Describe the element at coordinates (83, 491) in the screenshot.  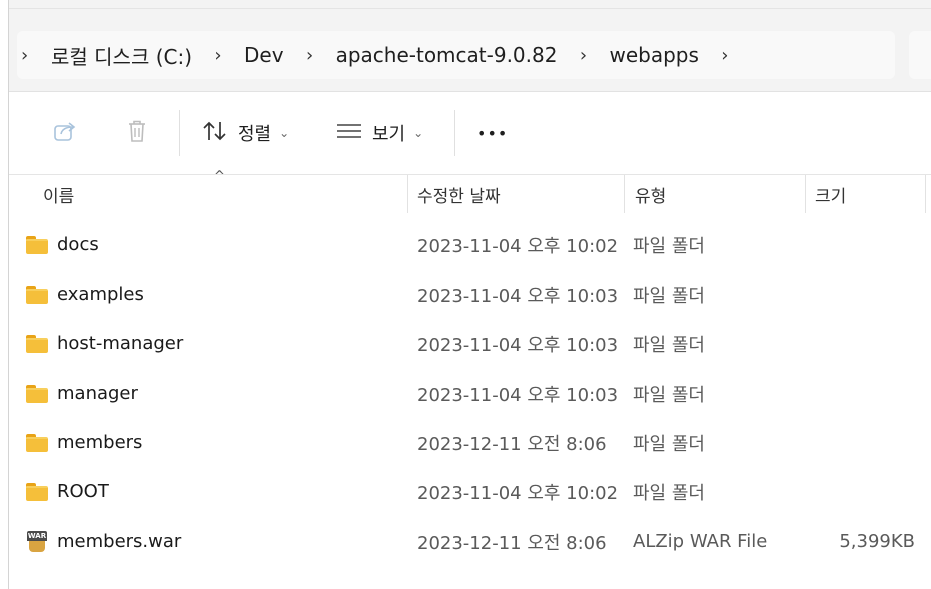
I see `file-name: ROOT` at that location.